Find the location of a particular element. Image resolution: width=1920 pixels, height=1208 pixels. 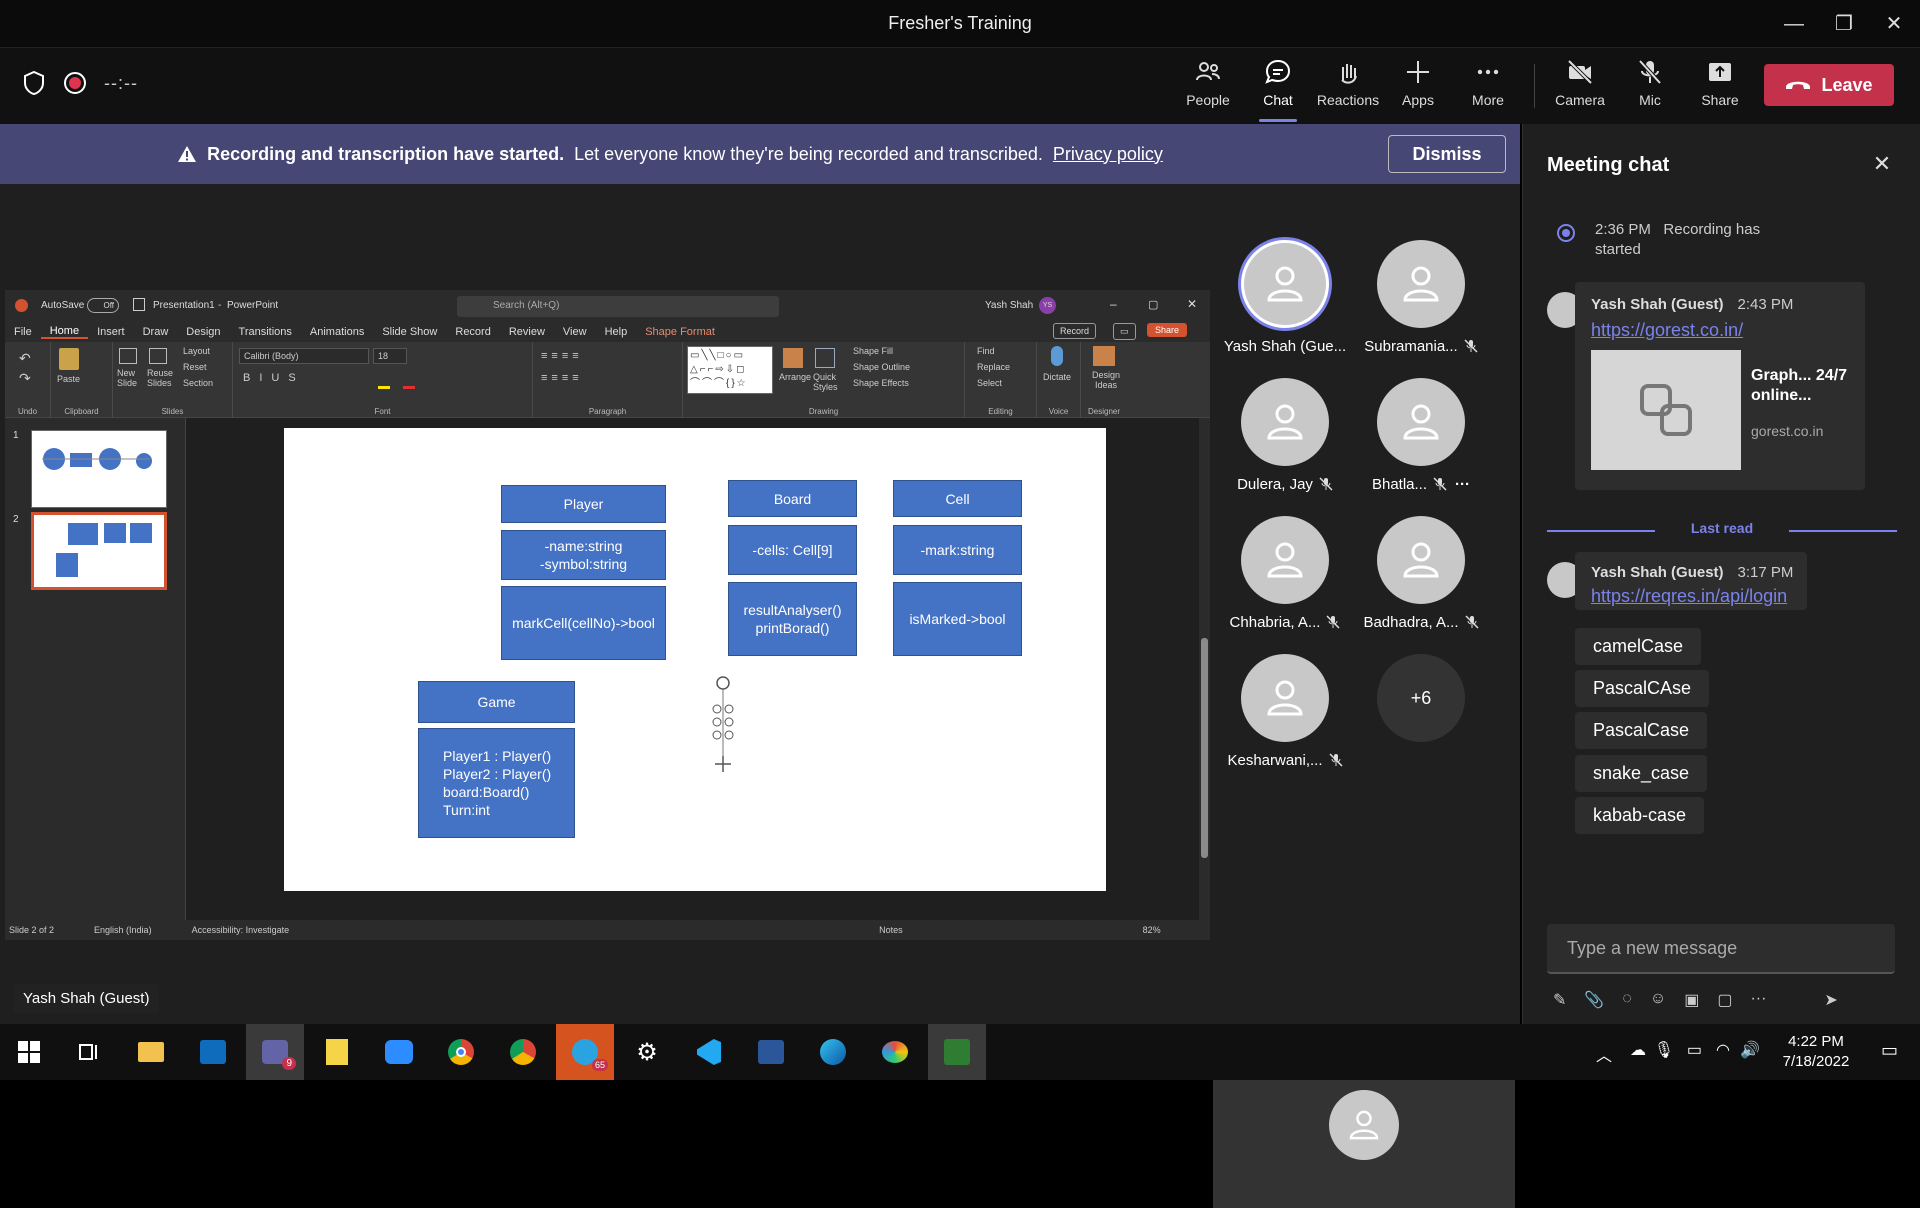

ppt-tab-shape-format: Shape Format is located at coordinates (680, 332).